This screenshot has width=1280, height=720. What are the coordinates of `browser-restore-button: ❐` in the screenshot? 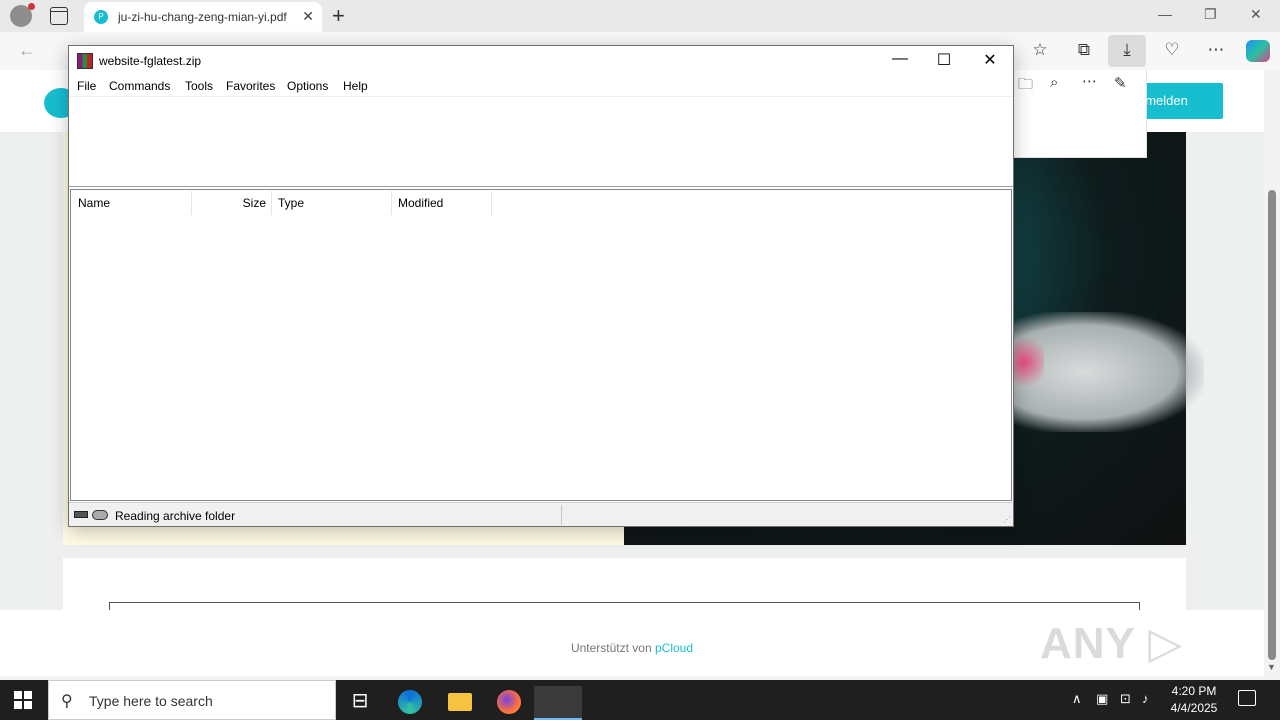 It's located at (1210, 14).